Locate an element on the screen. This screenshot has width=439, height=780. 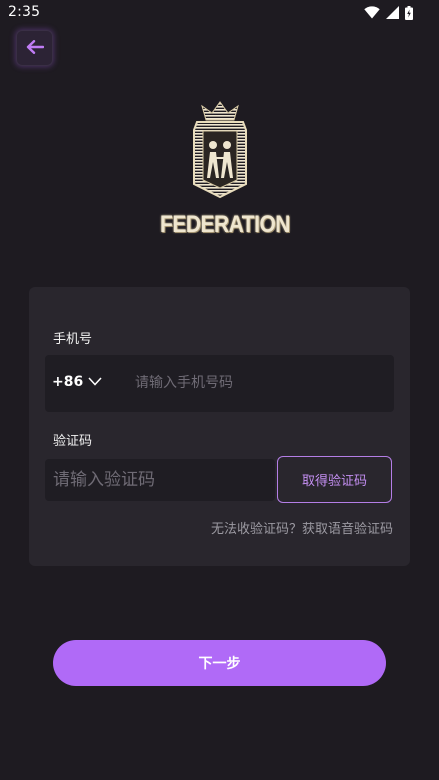
chevron-down-icon is located at coordinates (95, 382).